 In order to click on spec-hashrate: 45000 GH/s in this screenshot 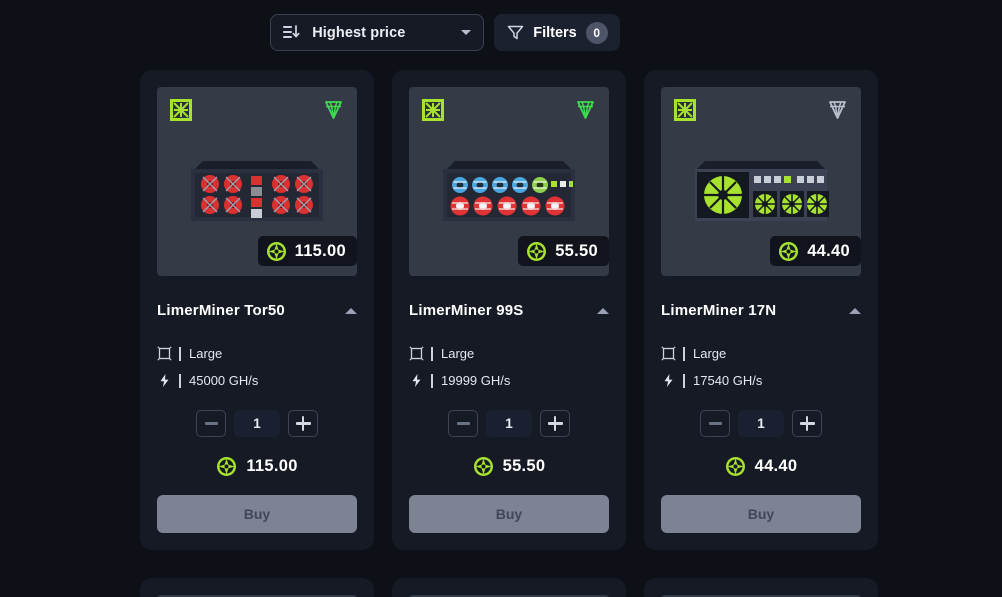, I will do `click(257, 380)`.